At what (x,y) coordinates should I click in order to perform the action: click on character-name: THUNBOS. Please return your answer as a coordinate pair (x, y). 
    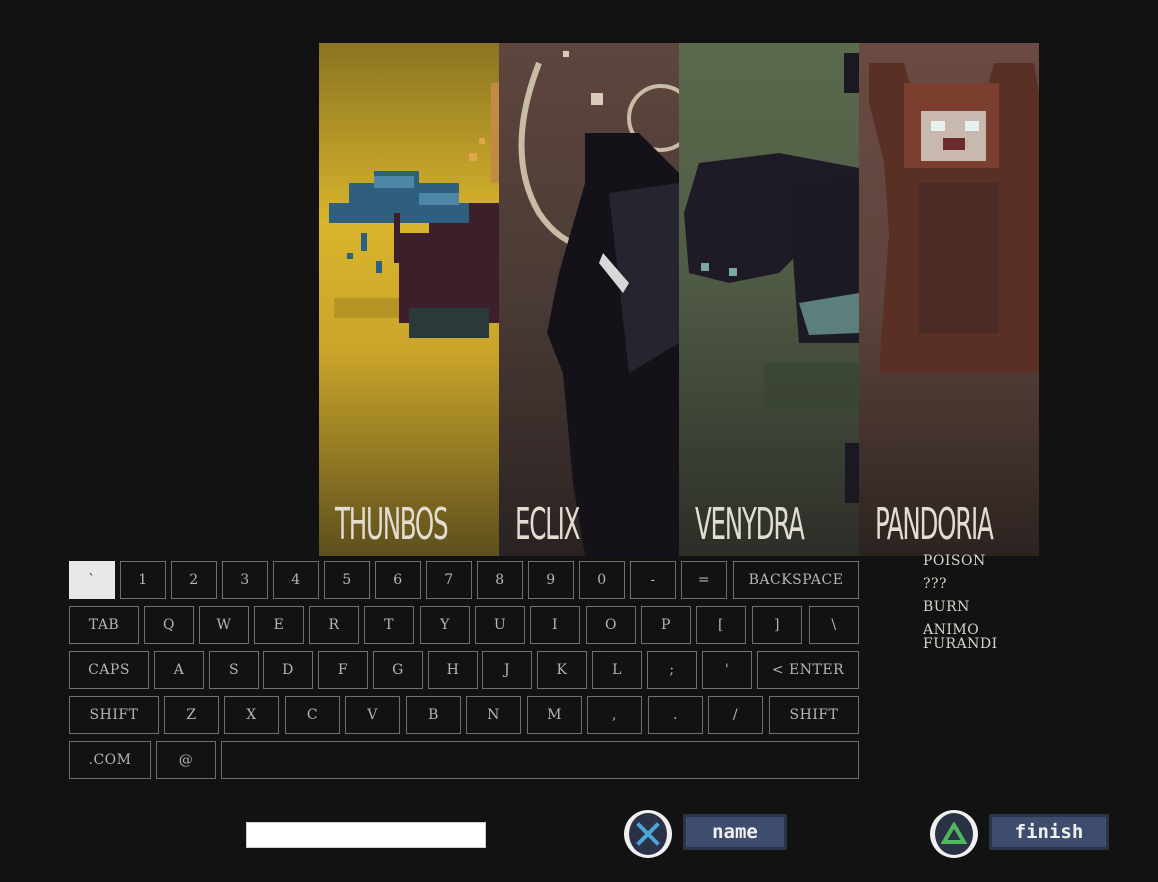
    Looking at the image, I should click on (392, 524).